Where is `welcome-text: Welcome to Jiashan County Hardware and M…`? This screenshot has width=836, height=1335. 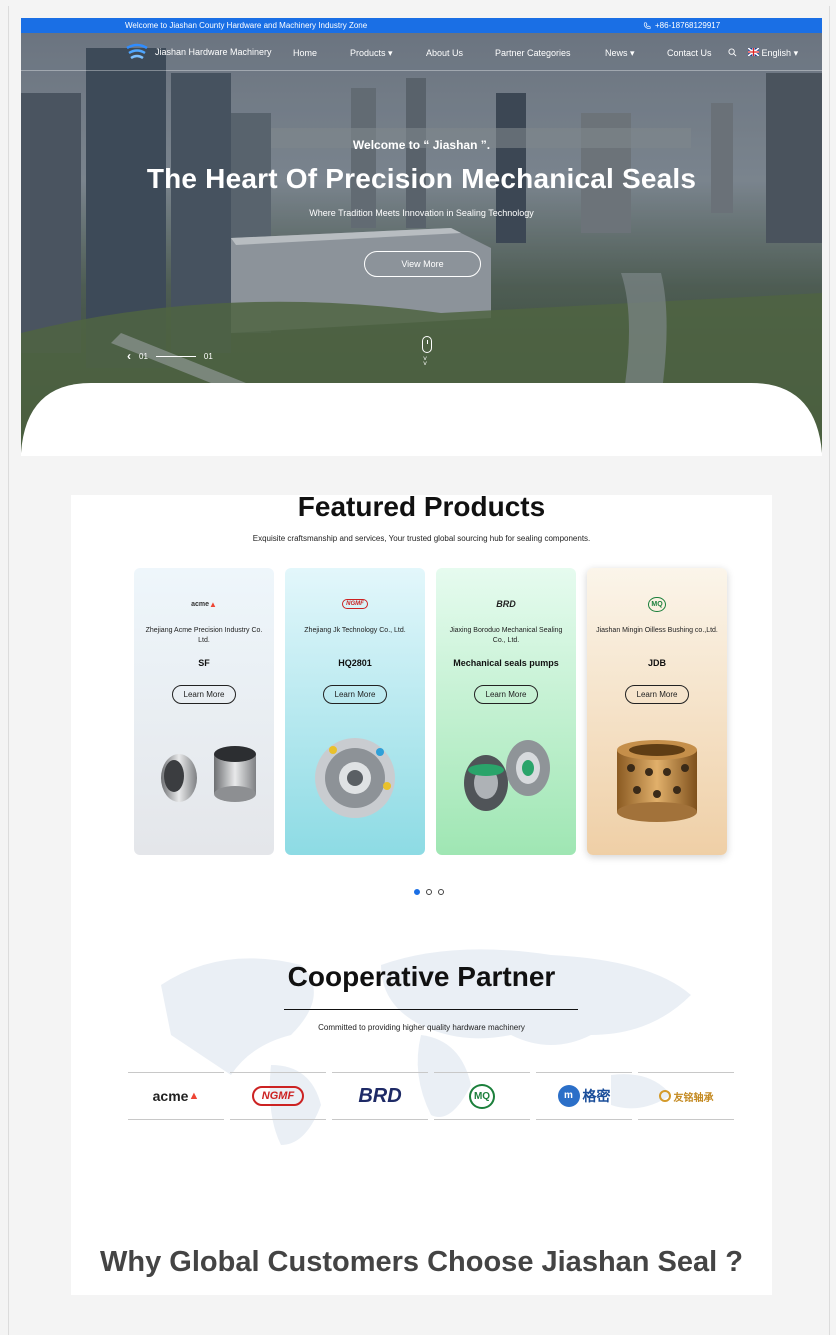 welcome-text: Welcome to Jiashan County Hardware and M… is located at coordinates (246, 25).